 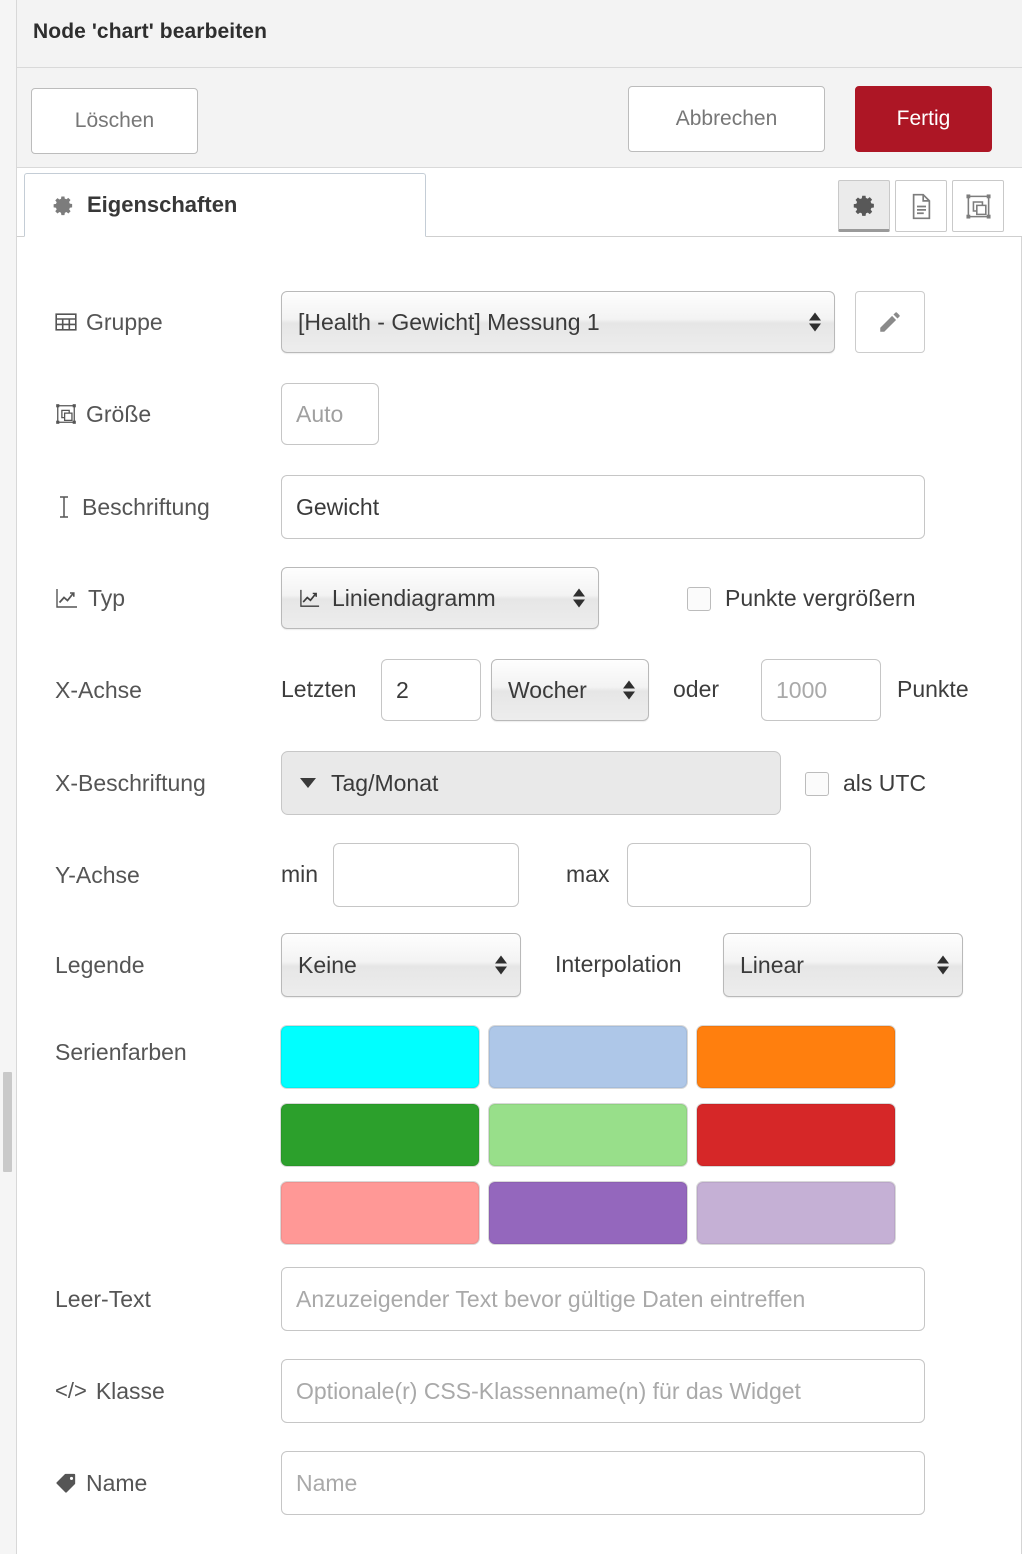 I want to click on page-title: Node 'chart' bearbeiten, so click(x=150, y=31).